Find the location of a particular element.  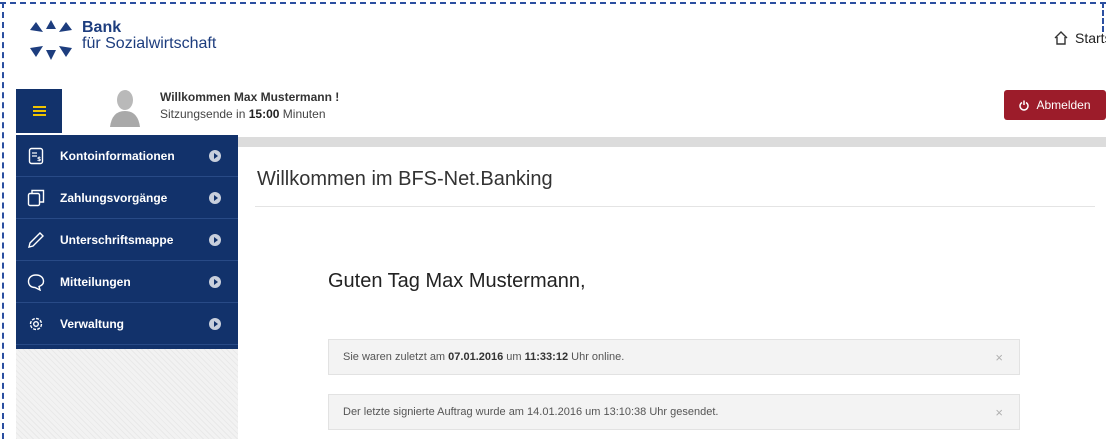

sidebar-item-verwaltung: Verwaltung is located at coordinates (127, 324).